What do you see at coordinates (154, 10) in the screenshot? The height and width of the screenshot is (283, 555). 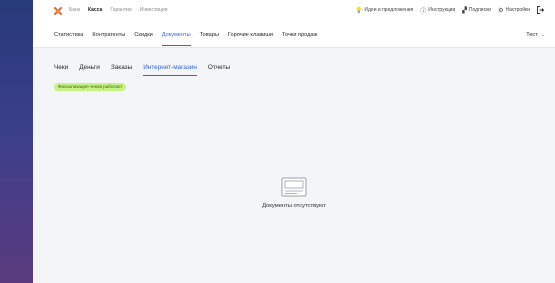 I see `top-nav-item-investments: Инвестиции` at bounding box center [154, 10].